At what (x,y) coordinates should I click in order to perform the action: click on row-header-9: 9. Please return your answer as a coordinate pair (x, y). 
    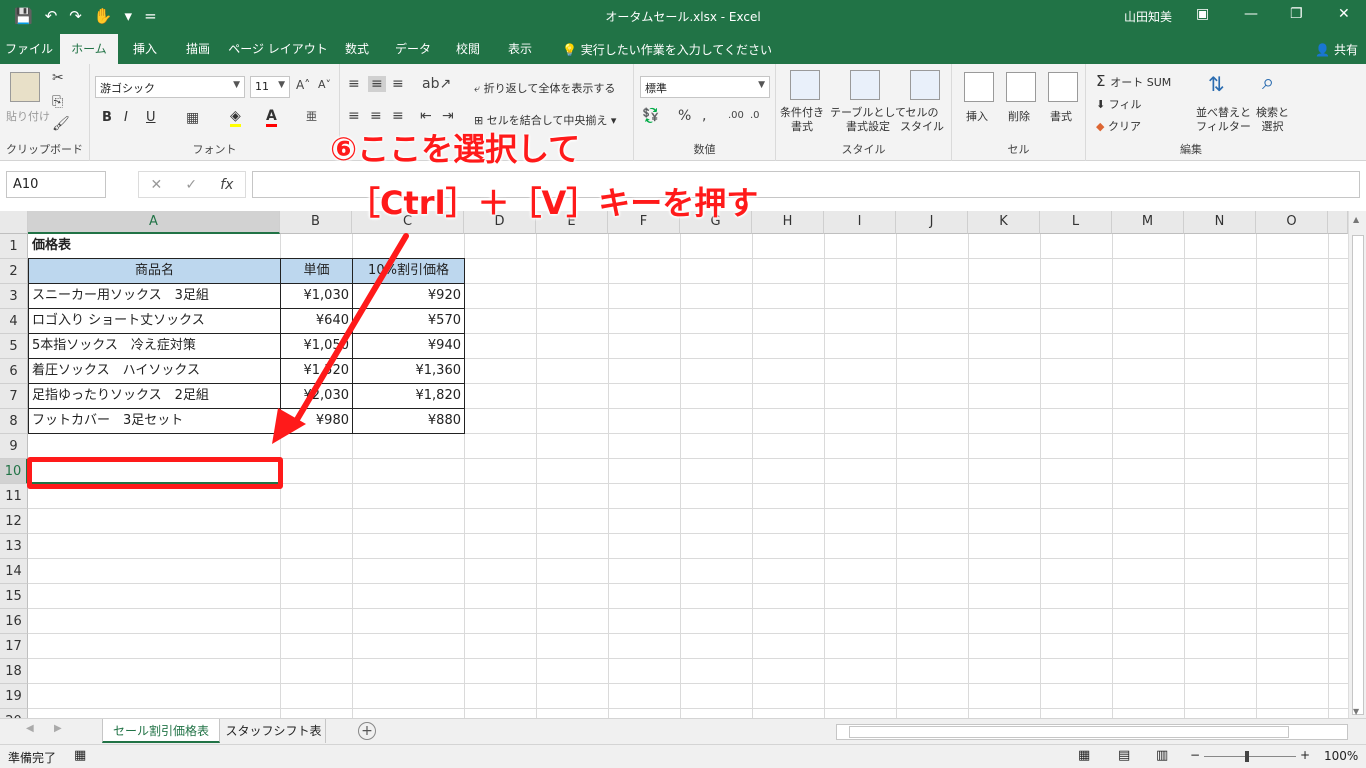
    Looking at the image, I should click on (14, 446).